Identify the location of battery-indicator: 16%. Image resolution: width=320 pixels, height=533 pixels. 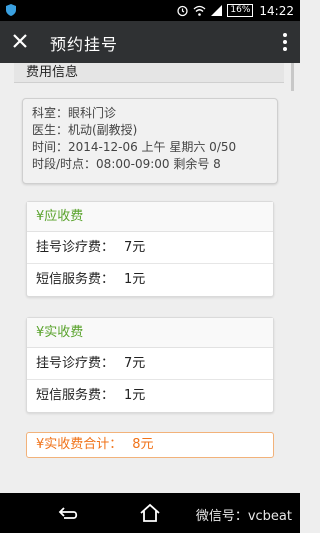
(240, 10).